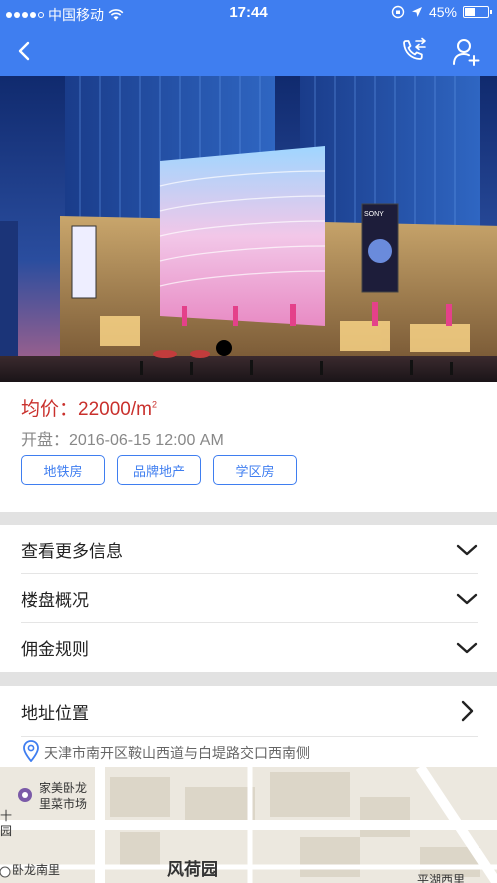 Image resolution: width=497 pixels, height=883 pixels. What do you see at coordinates (31, 751) in the screenshot?
I see `location-pin-icon` at bounding box center [31, 751].